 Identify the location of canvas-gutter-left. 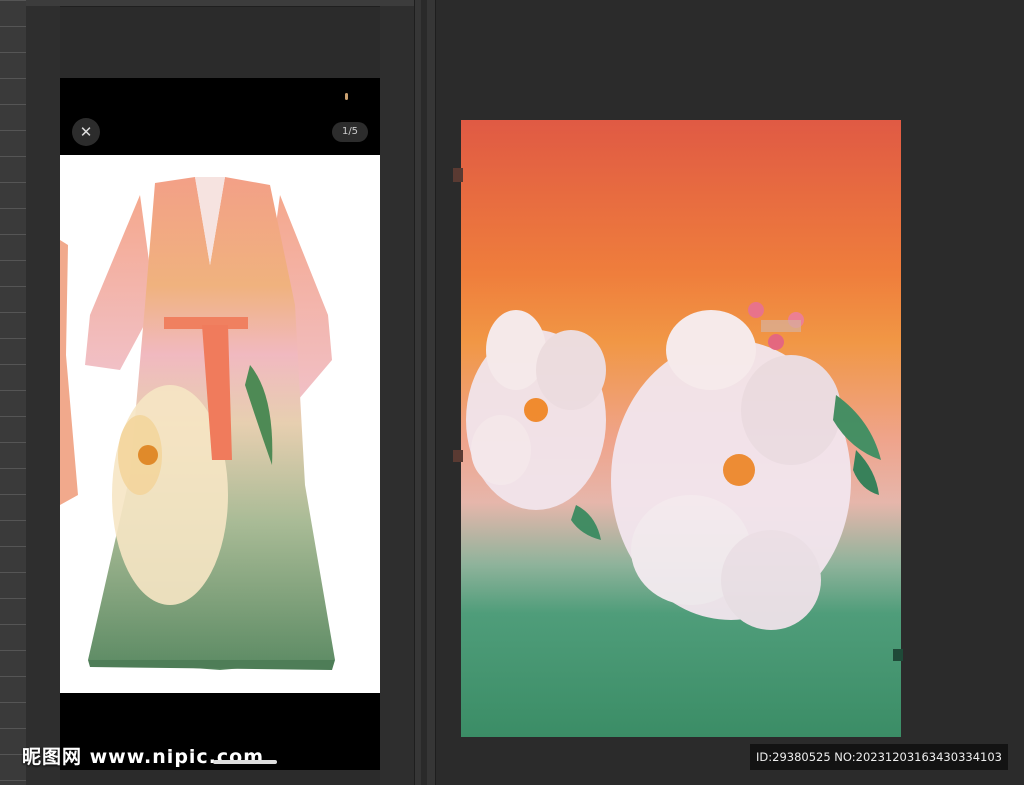
(43, 395).